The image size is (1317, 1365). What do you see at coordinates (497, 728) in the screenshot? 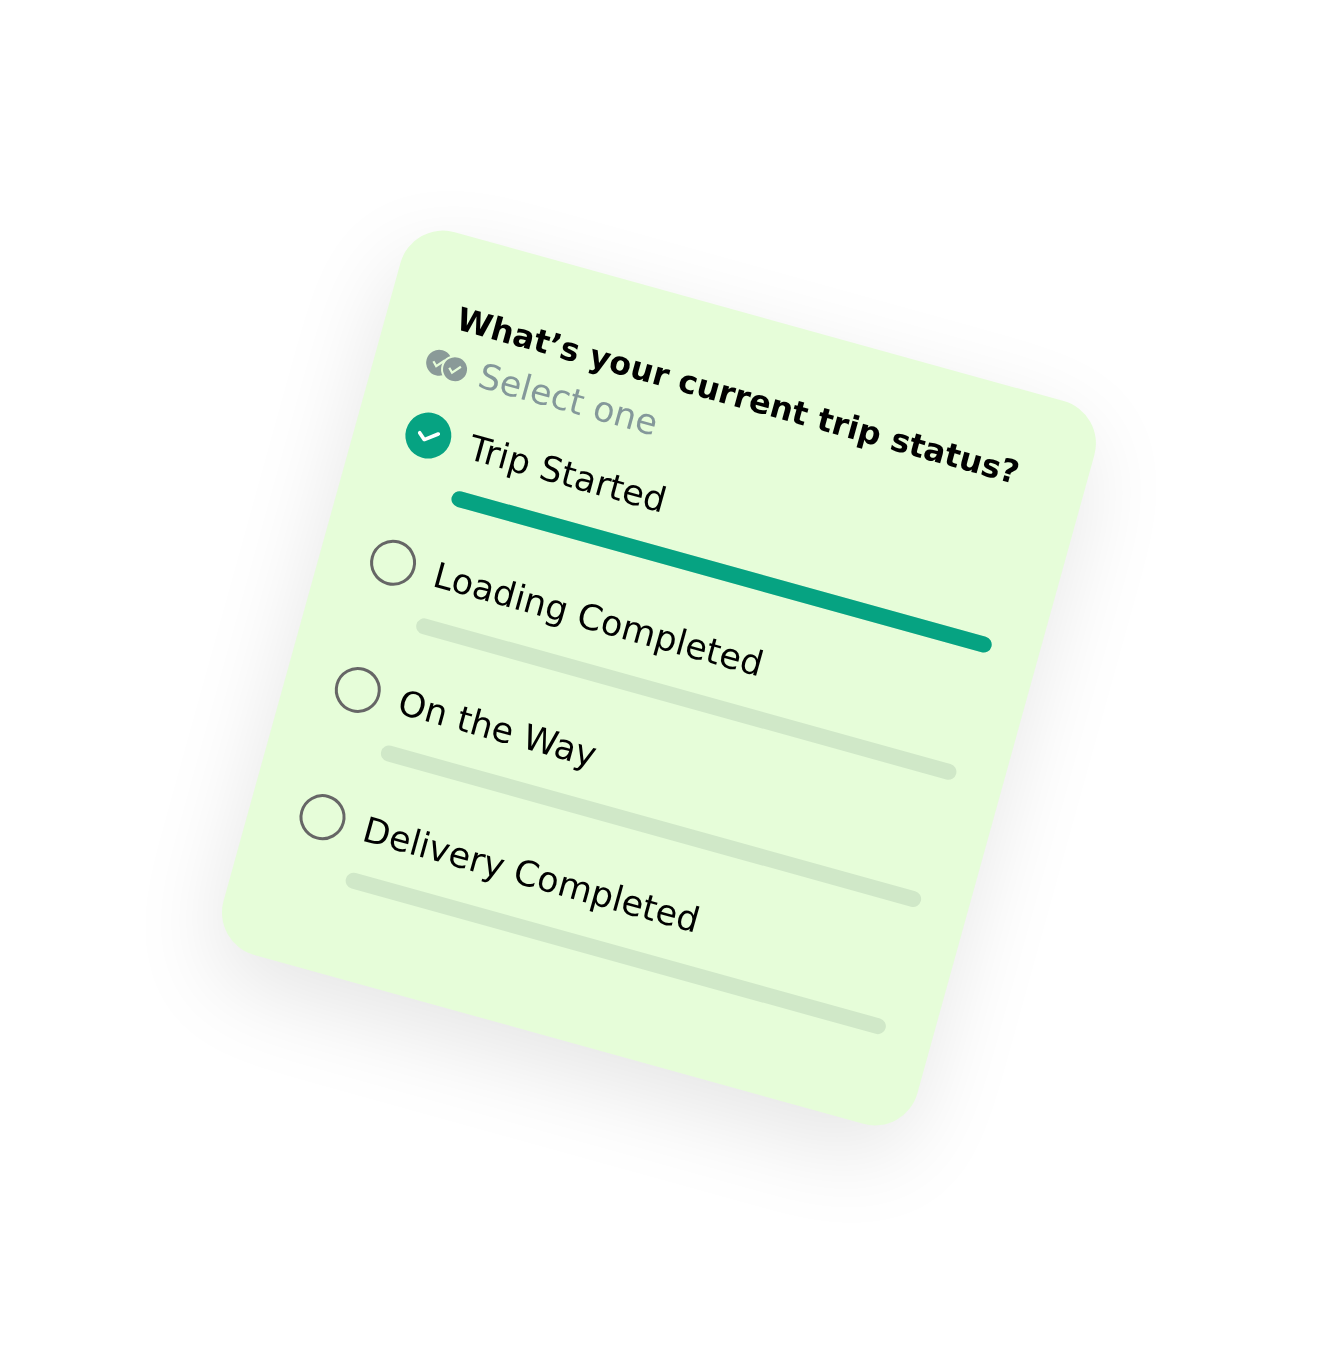
I see `option-label: On the Way` at bounding box center [497, 728].